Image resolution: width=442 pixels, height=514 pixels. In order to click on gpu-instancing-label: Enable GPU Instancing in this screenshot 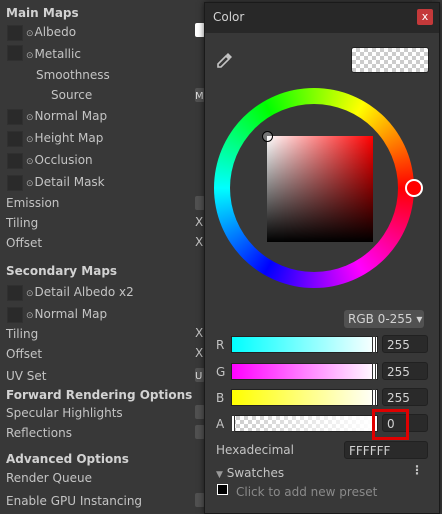, I will do `click(74, 501)`.